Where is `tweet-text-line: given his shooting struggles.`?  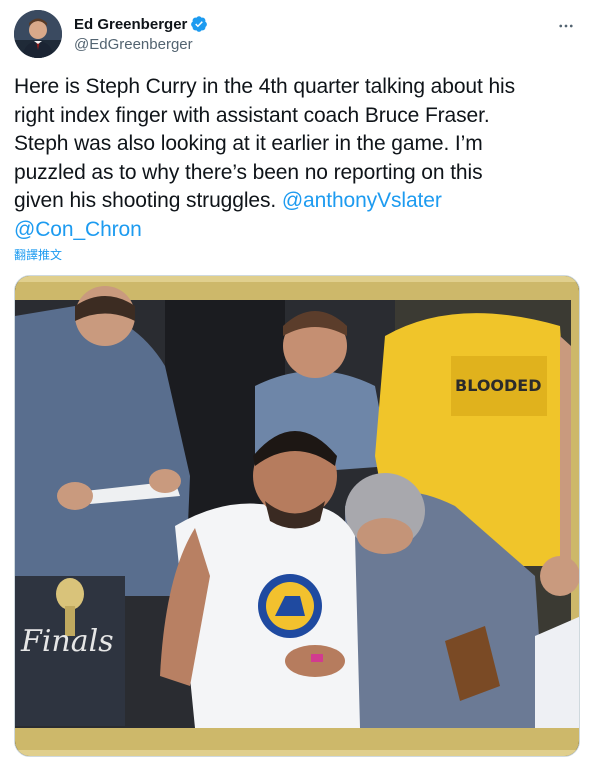
tweet-text-line: given his shooting struggles. is located at coordinates (148, 200).